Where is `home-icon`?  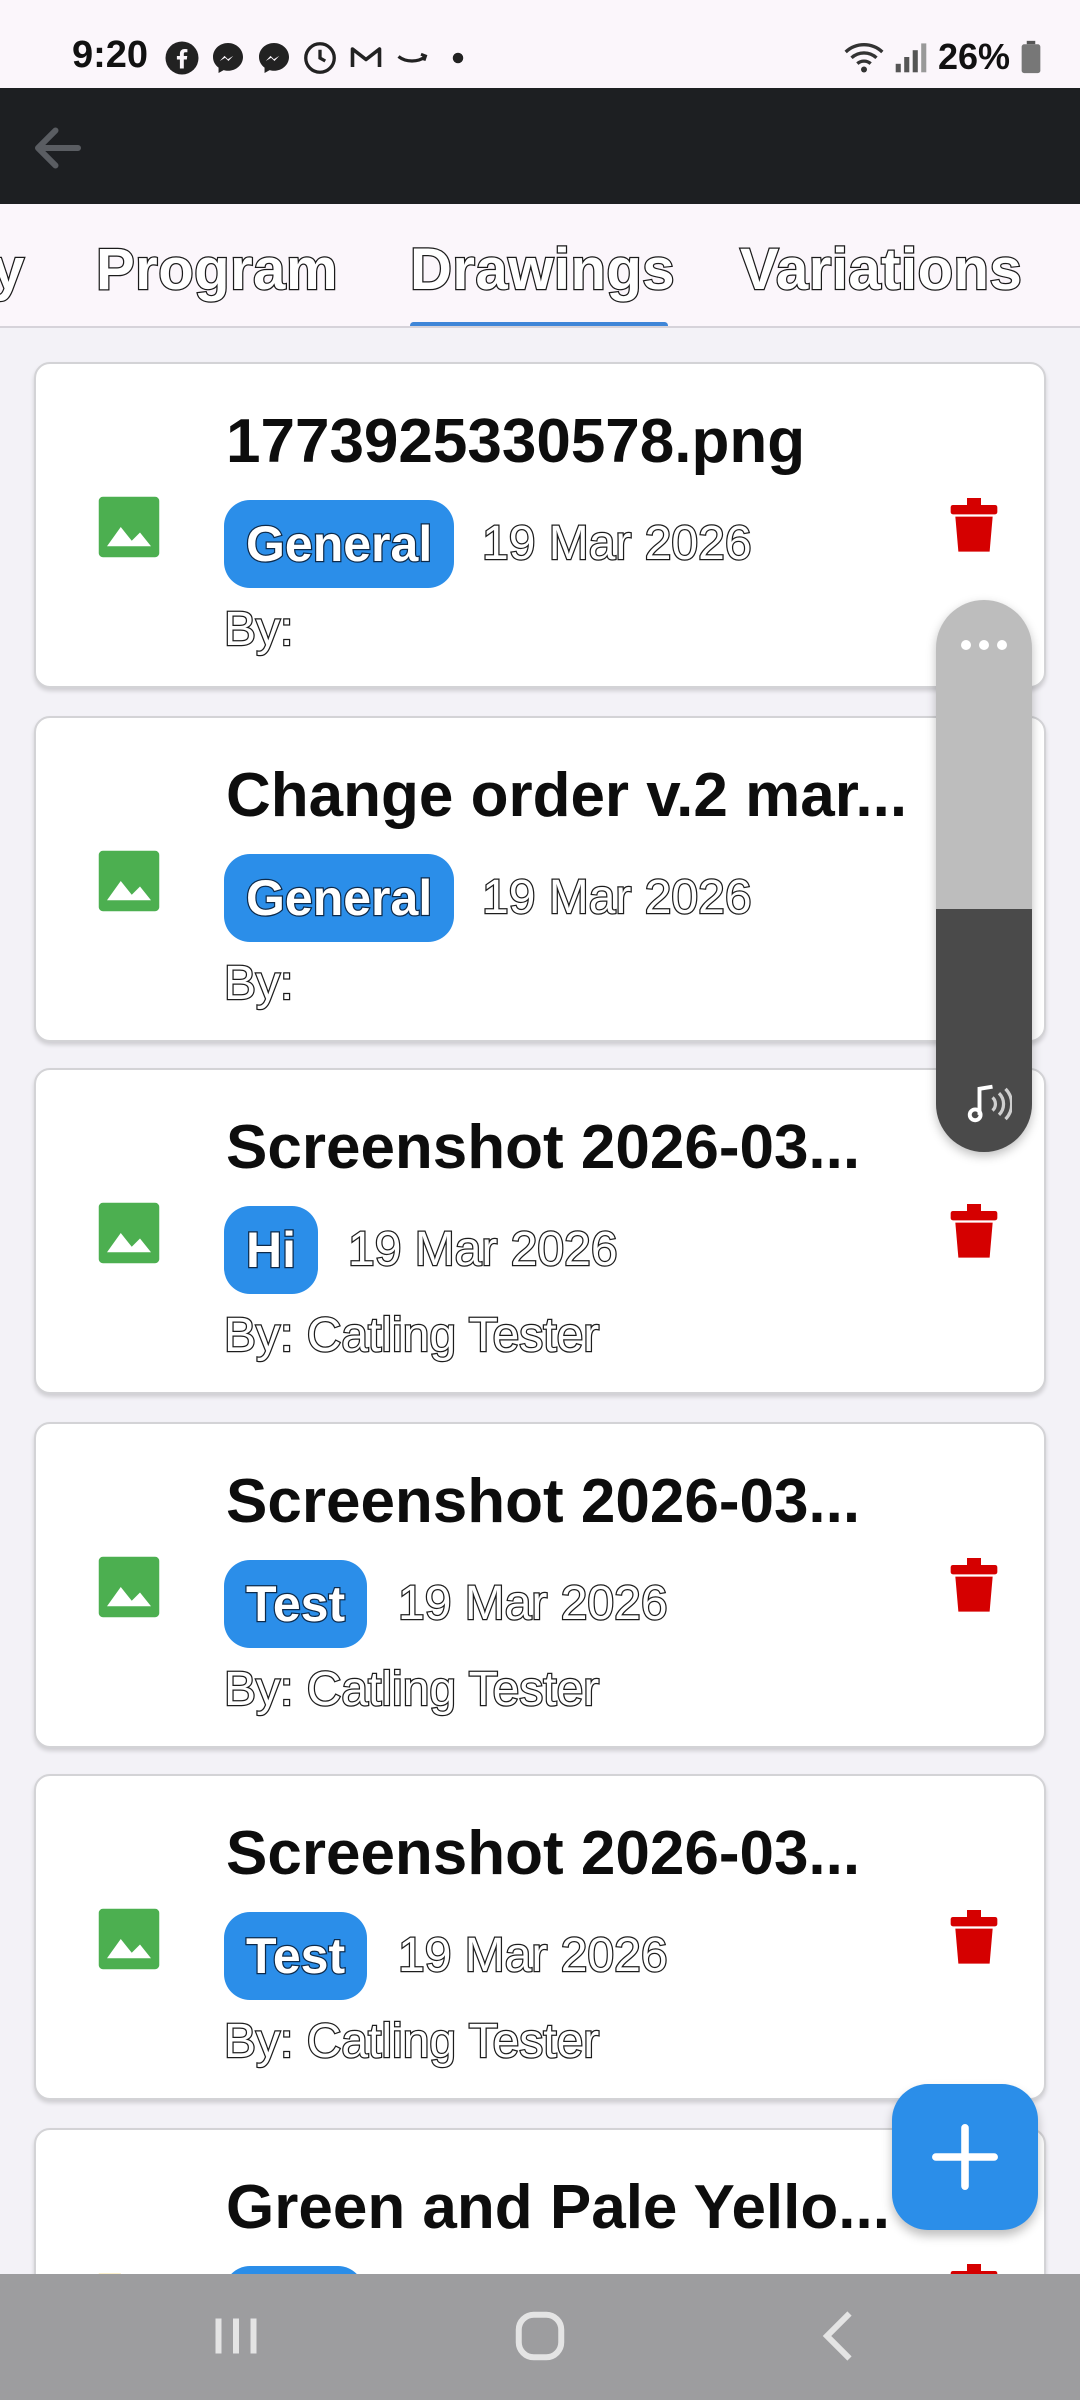 home-icon is located at coordinates (540, 2336).